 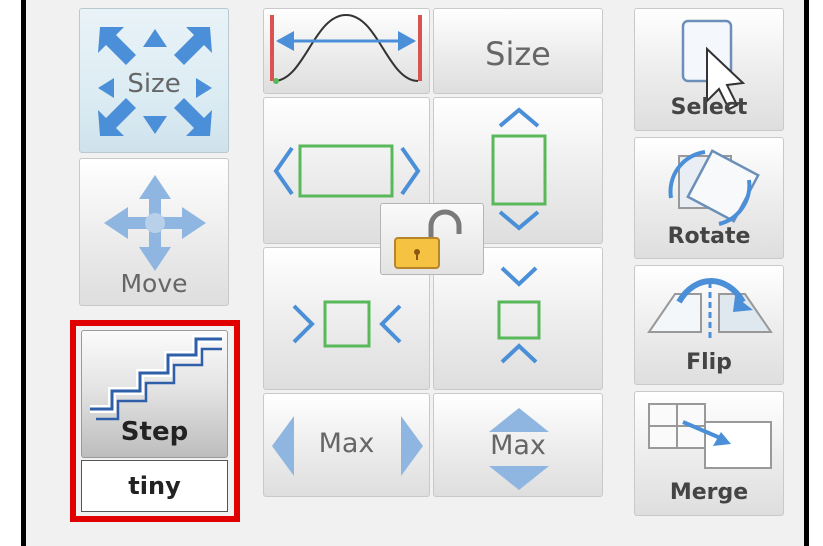 What do you see at coordinates (709, 198) in the screenshot?
I see `rotate-button: Rotate` at bounding box center [709, 198].